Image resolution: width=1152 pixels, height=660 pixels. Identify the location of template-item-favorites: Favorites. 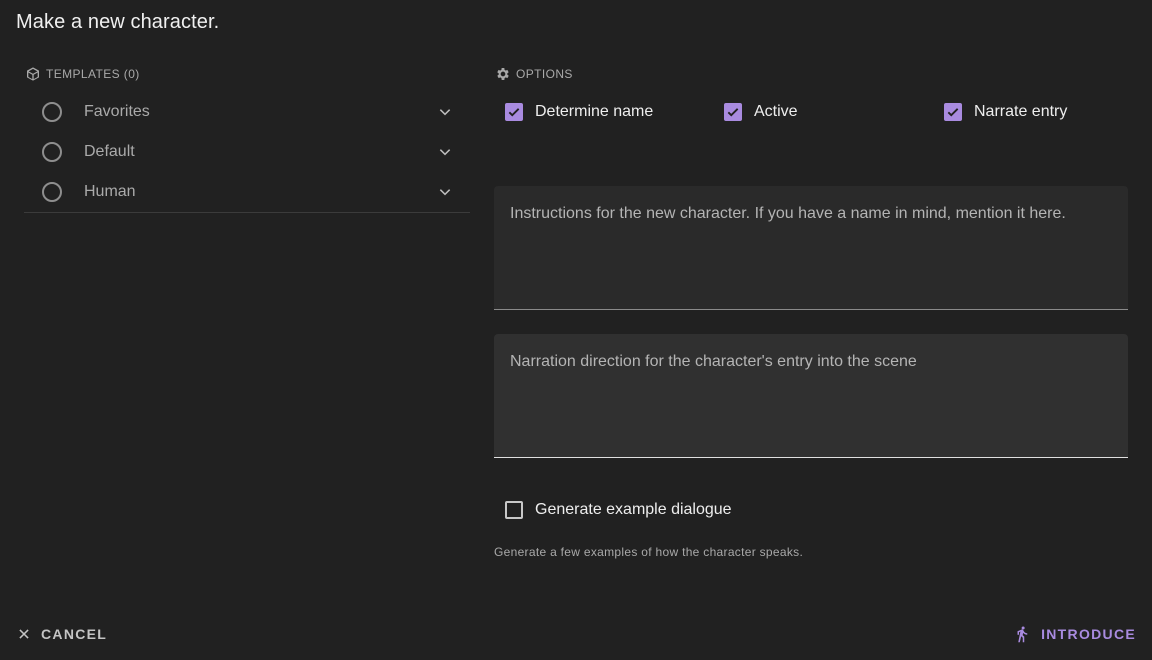
(247, 112).